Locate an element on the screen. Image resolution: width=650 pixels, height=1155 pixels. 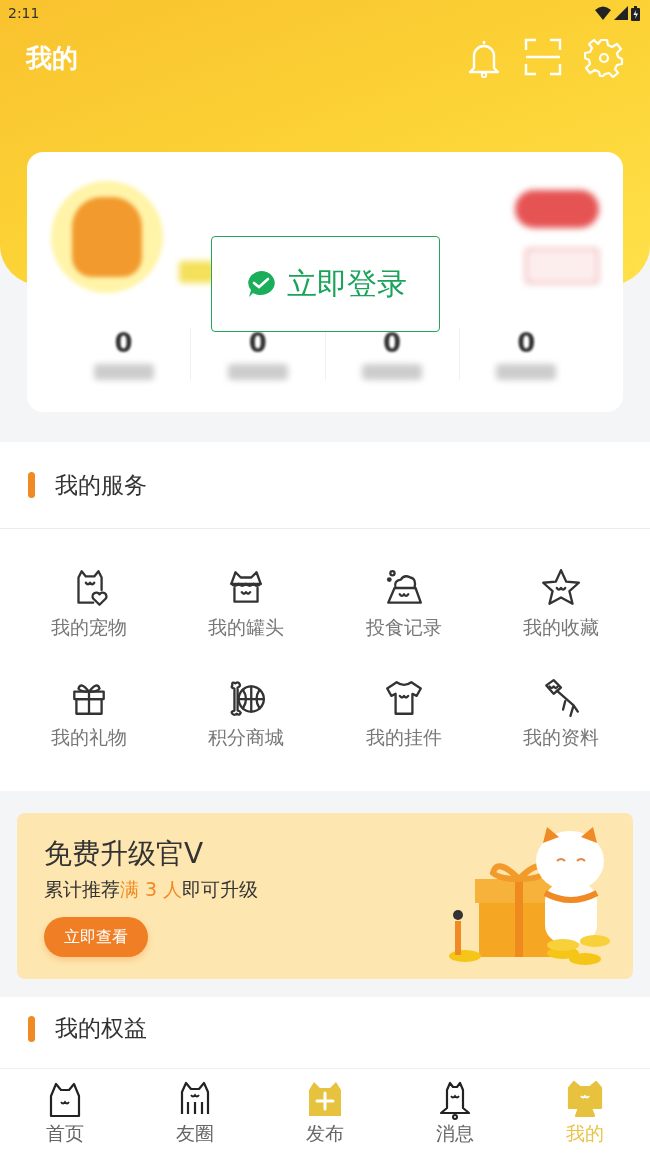
login-button: 立即登录 is located at coordinates (325, 284).